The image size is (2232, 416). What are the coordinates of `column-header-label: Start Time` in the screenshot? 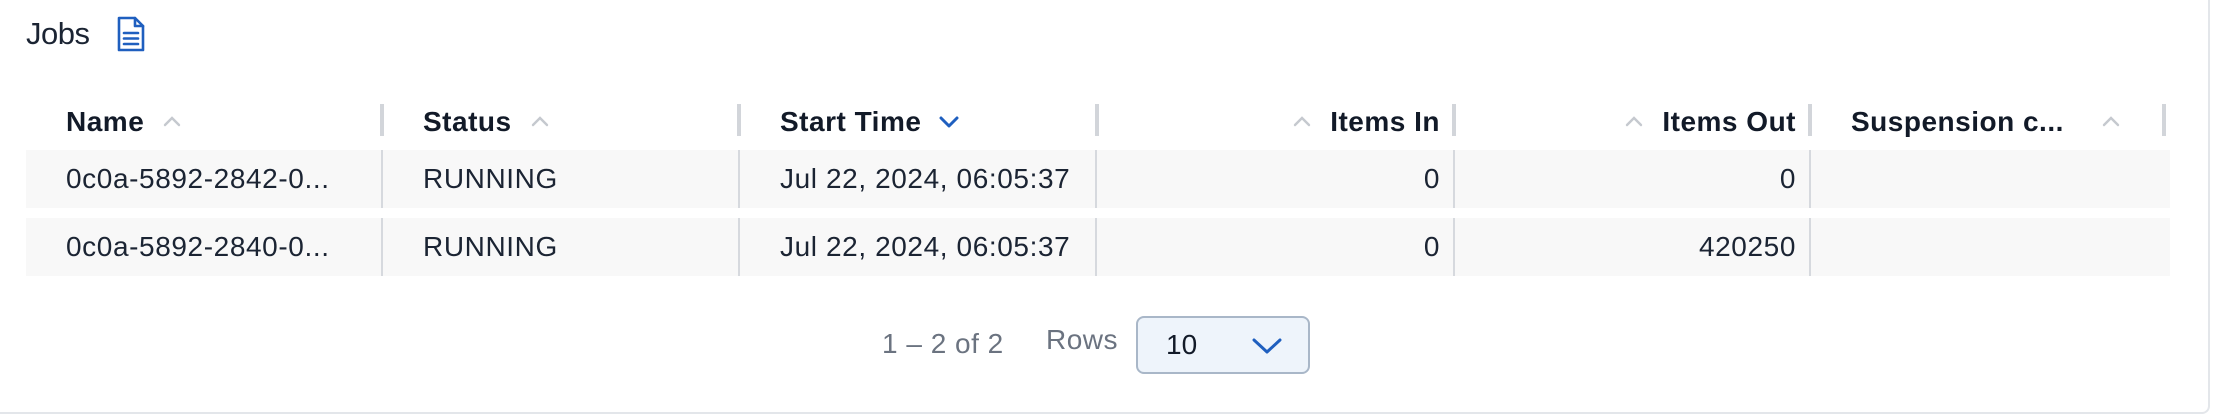 It's located at (851, 121).